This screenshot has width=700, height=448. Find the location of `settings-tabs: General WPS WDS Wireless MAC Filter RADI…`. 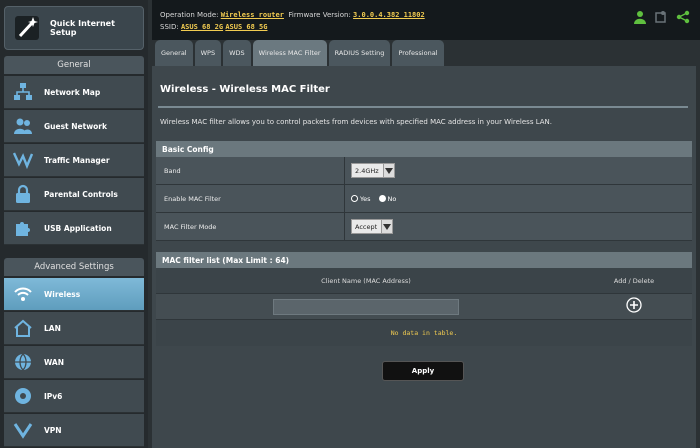

settings-tabs: General WPS WDS Wireless MAC Filter RADI… is located at coordinates (299, 53).